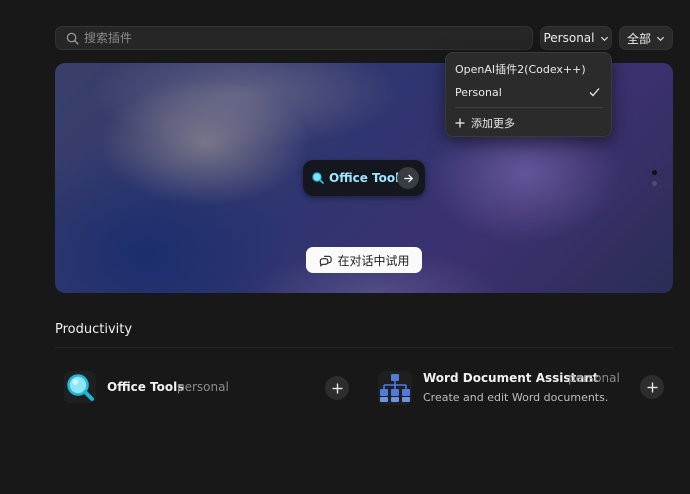  I want to click on menu-item-label: OpenAI插件2(Codex++), so click(520, 69).